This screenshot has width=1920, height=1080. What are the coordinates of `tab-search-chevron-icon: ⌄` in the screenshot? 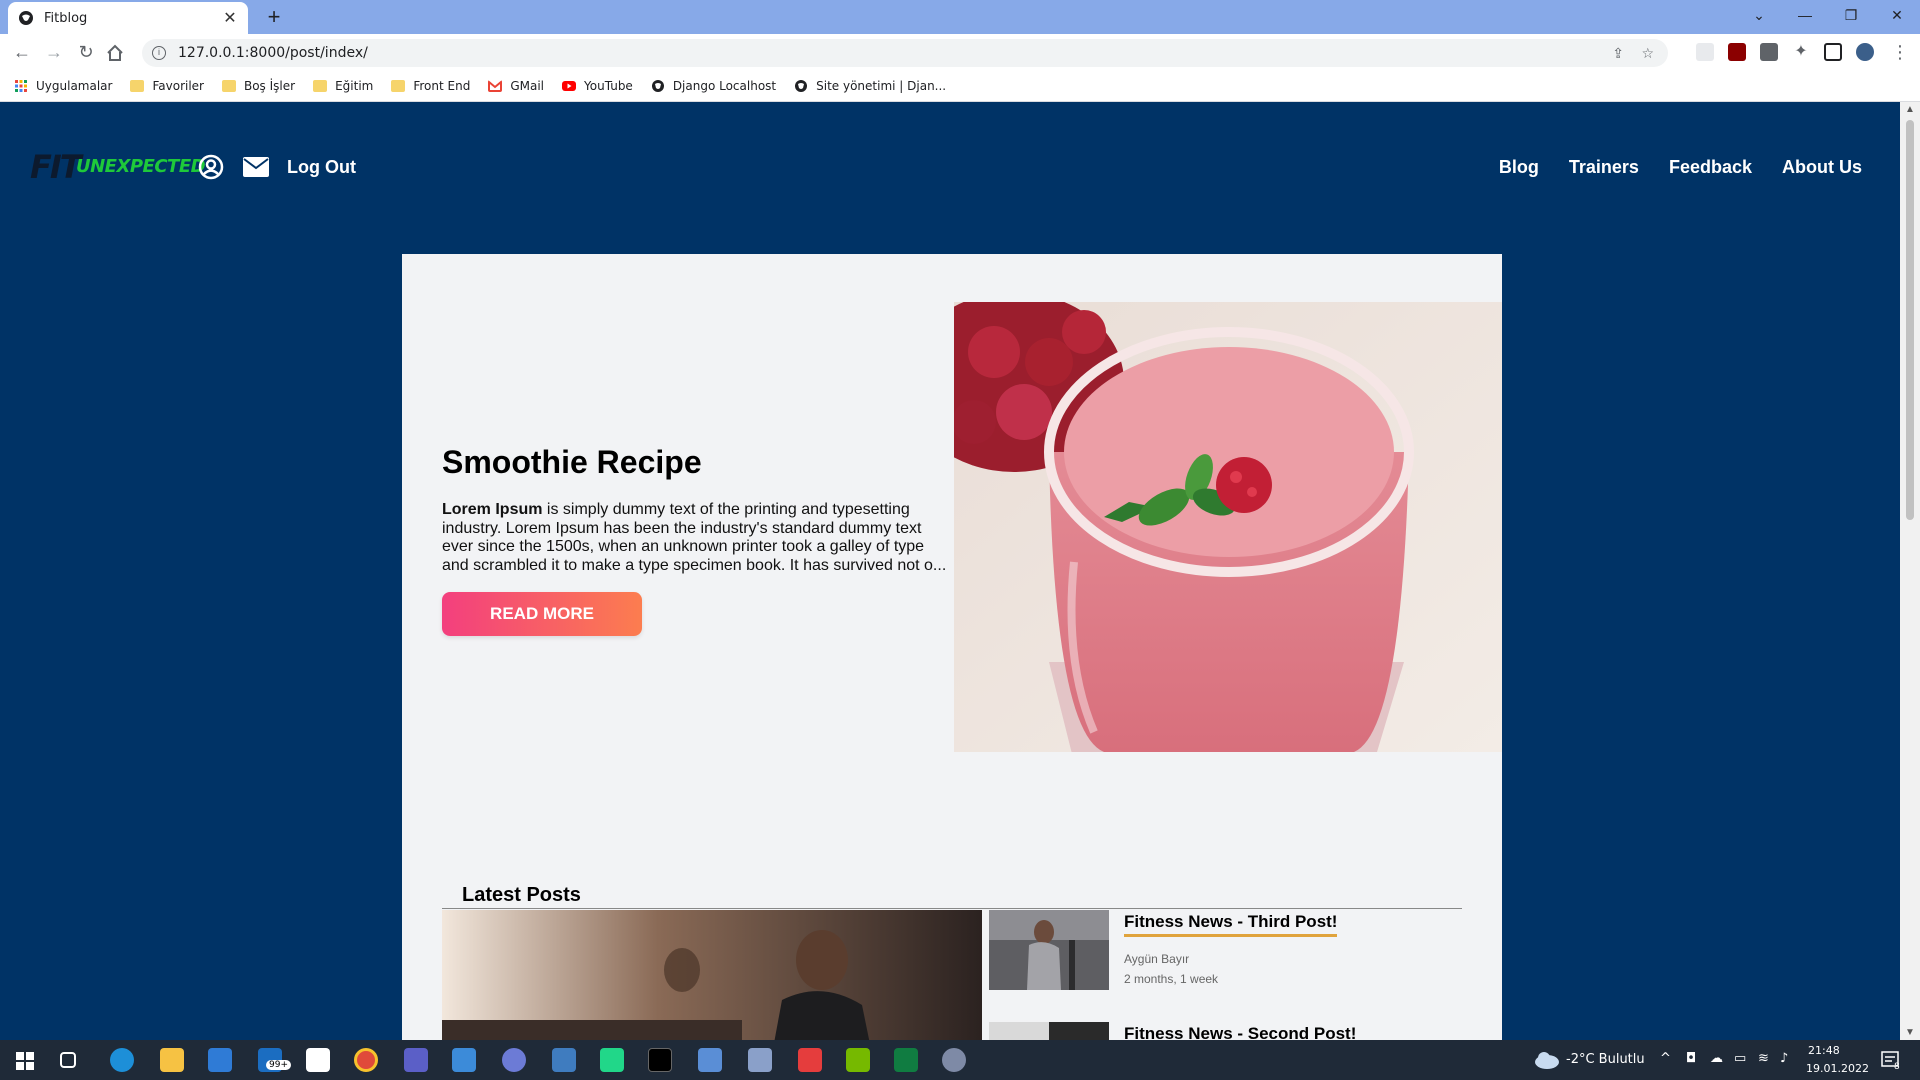 It's located at (1759, 15).